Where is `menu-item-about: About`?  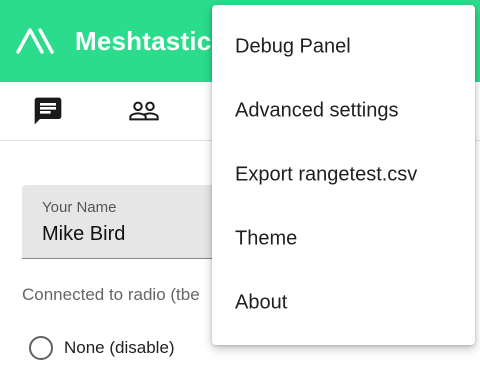
menu-item-about: About is located at coordinates (343, 305).